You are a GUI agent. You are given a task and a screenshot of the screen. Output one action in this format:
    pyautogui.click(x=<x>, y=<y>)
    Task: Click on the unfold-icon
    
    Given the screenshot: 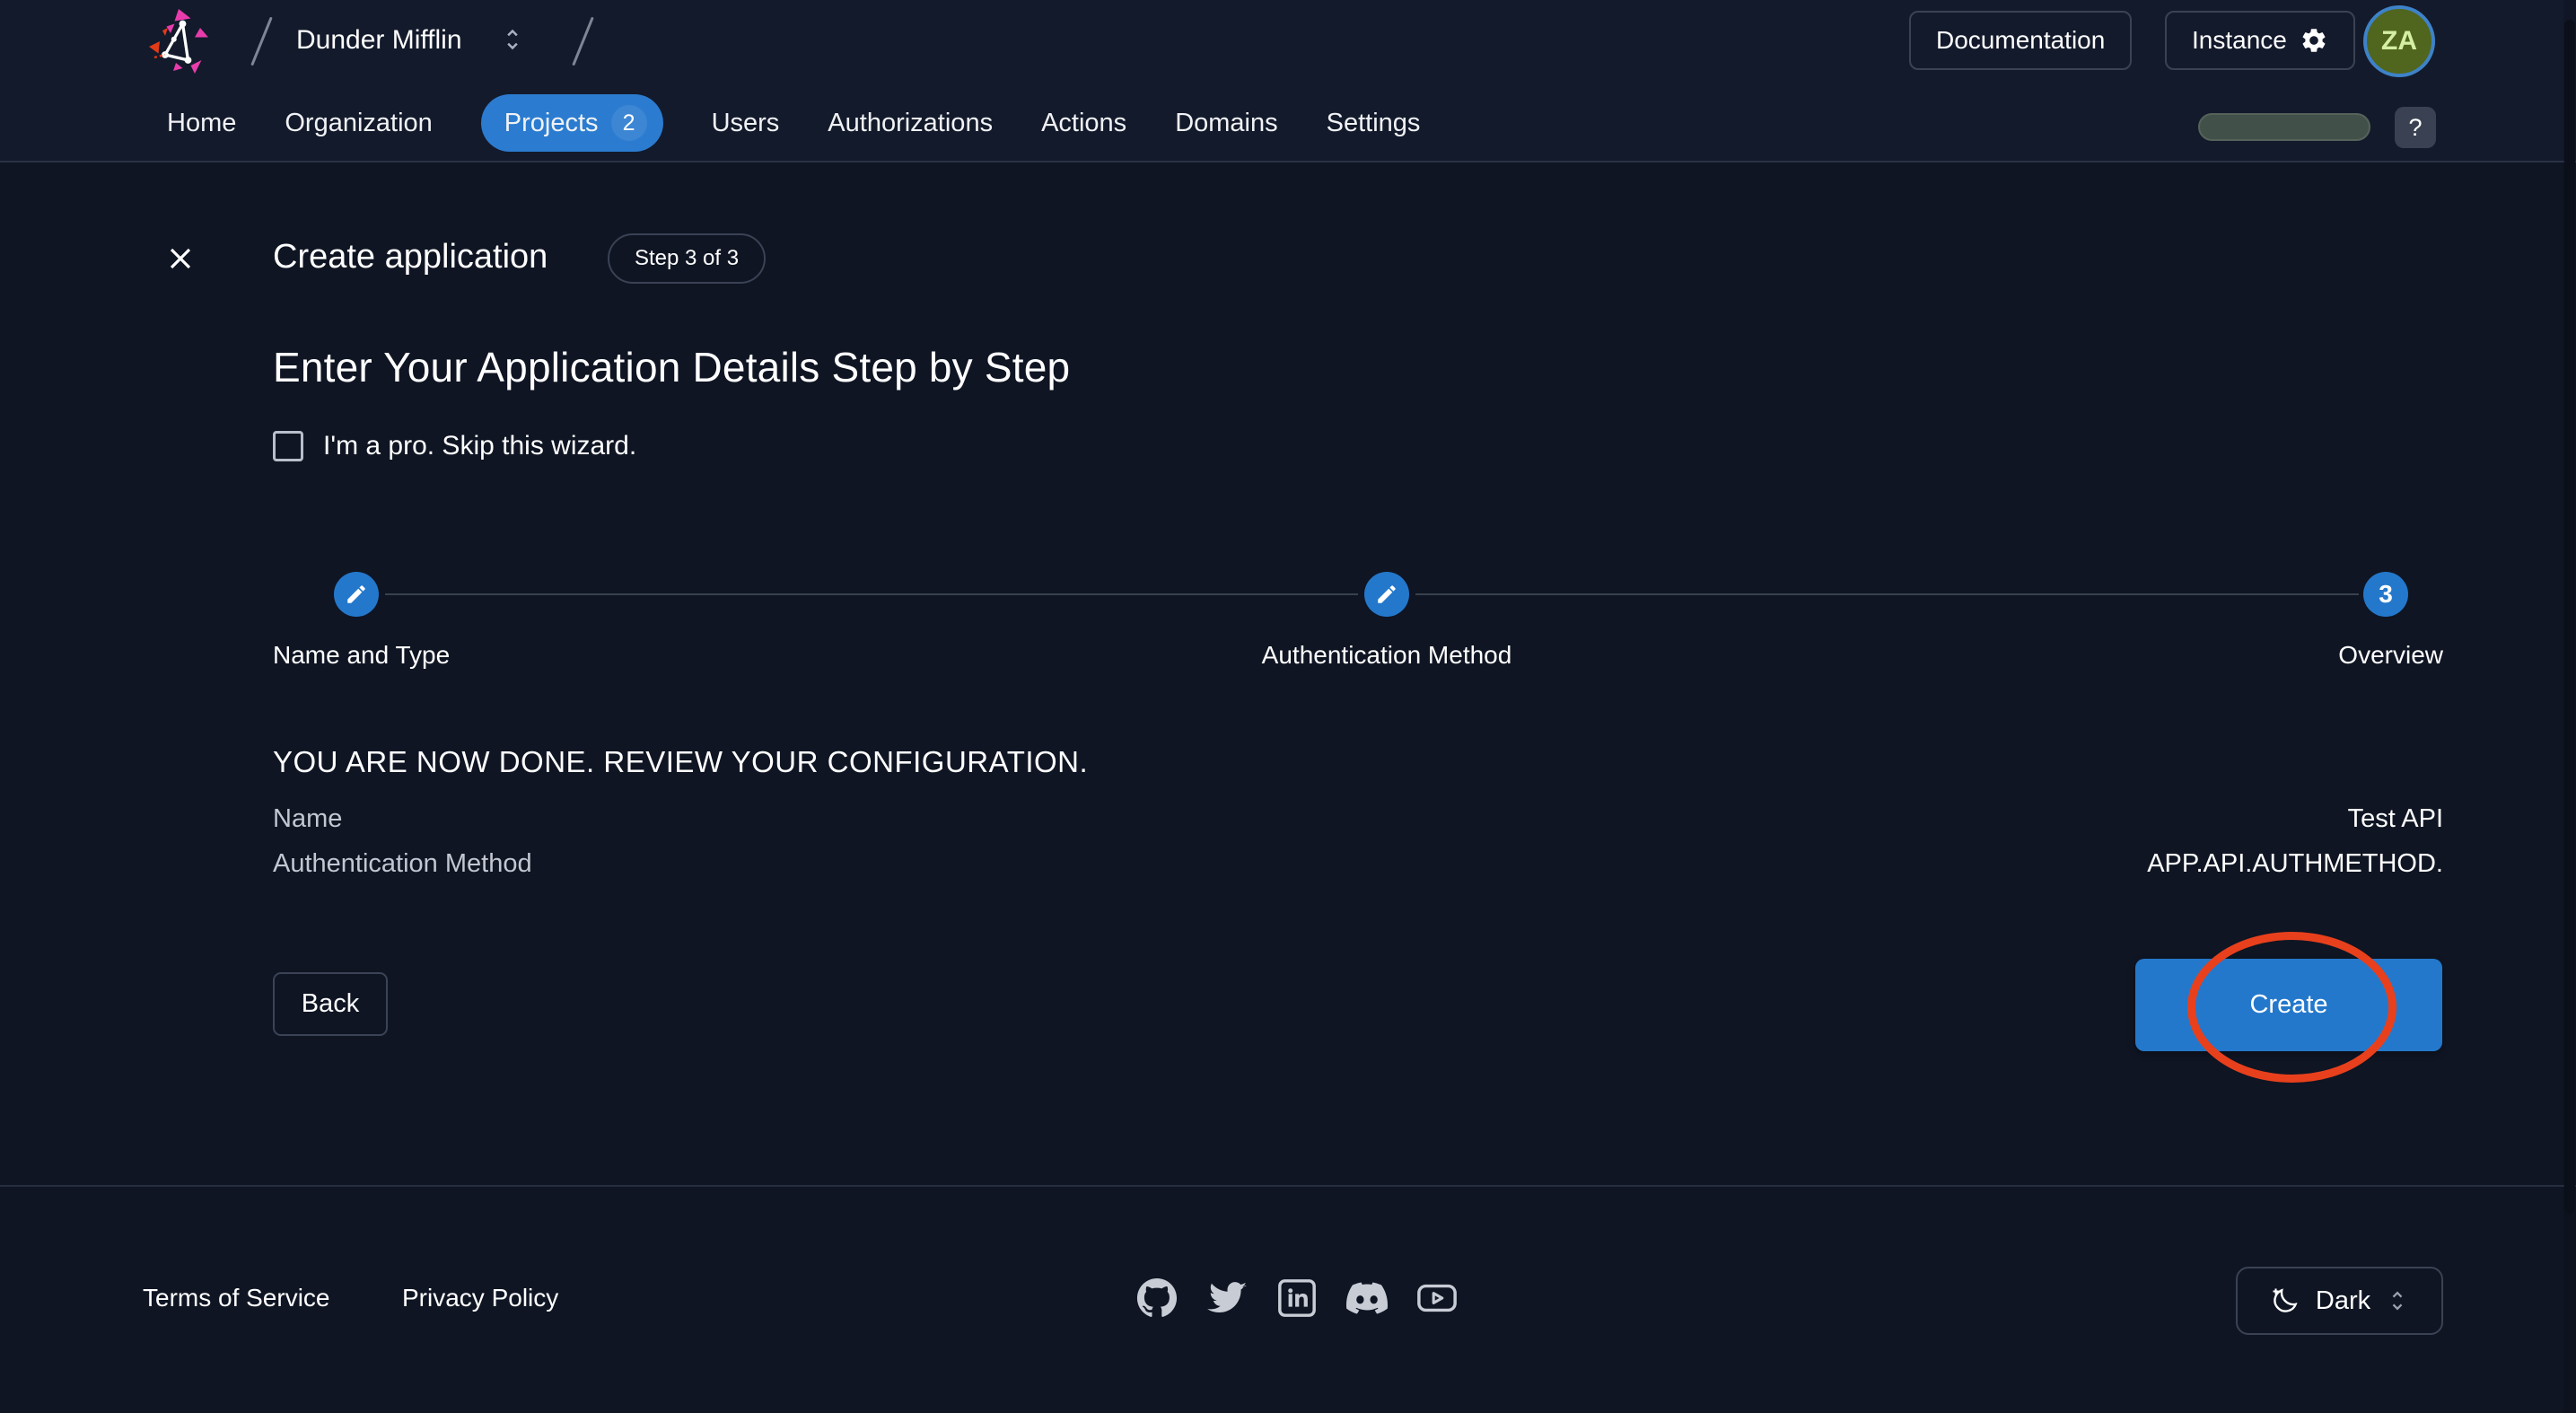 What is the action you would take?
    pyautogui.click(x=2397, y=1300)
    